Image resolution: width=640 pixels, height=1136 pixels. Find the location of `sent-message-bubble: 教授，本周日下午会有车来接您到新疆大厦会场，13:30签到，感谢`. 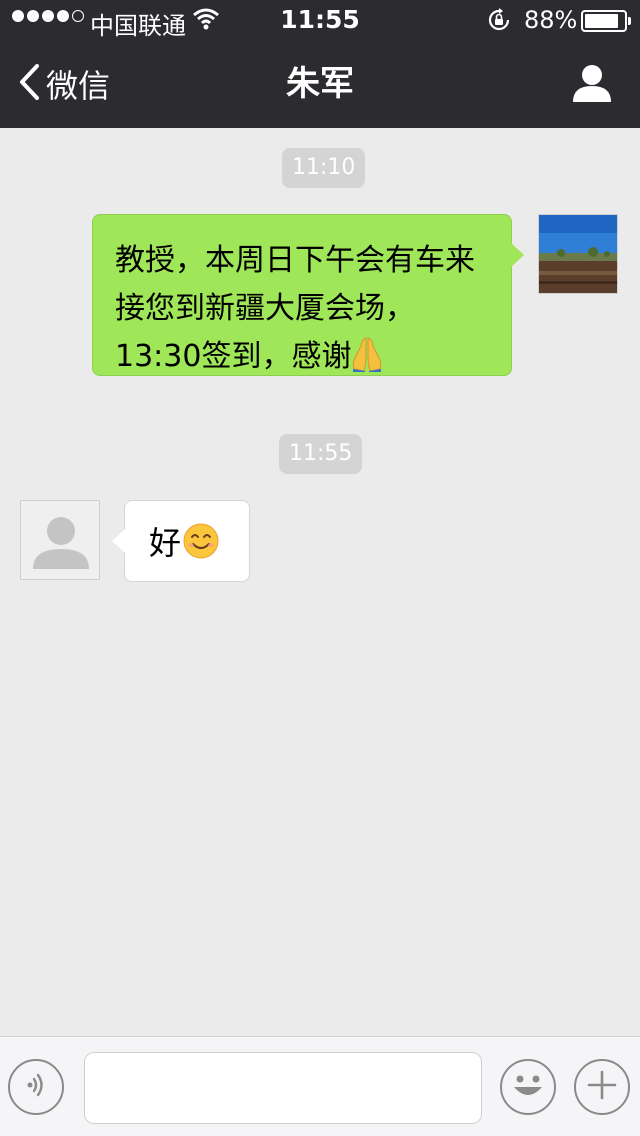

sent-message-bubble: 教授，本周日下午会有车来接您到新疆大厦会场，13:30签到，感谢 is located at coordinates (308, 295).